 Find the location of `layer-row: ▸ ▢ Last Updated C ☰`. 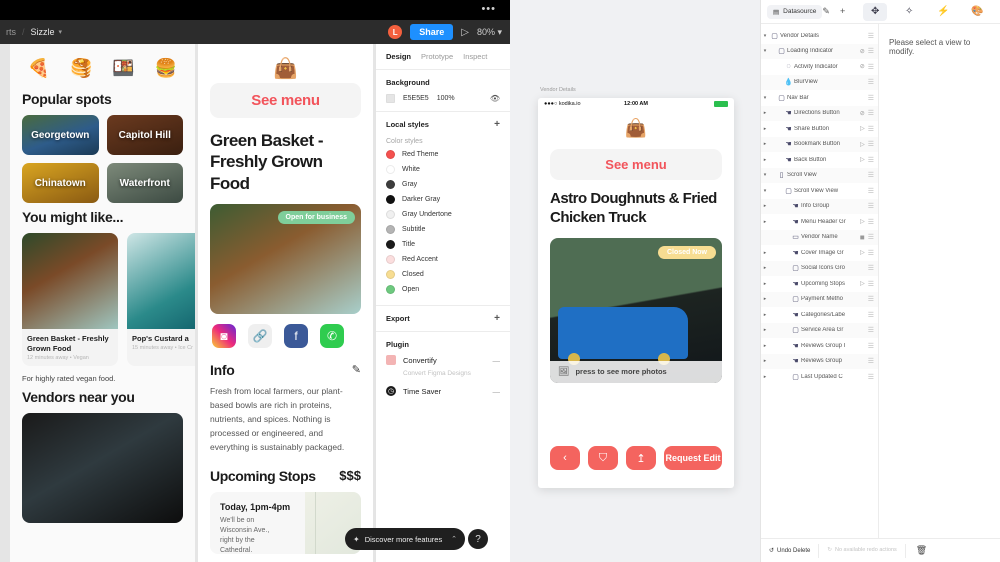

layer-row: ▸ ▢ Last Updated C ☰ is located at coordinates (819, 377).